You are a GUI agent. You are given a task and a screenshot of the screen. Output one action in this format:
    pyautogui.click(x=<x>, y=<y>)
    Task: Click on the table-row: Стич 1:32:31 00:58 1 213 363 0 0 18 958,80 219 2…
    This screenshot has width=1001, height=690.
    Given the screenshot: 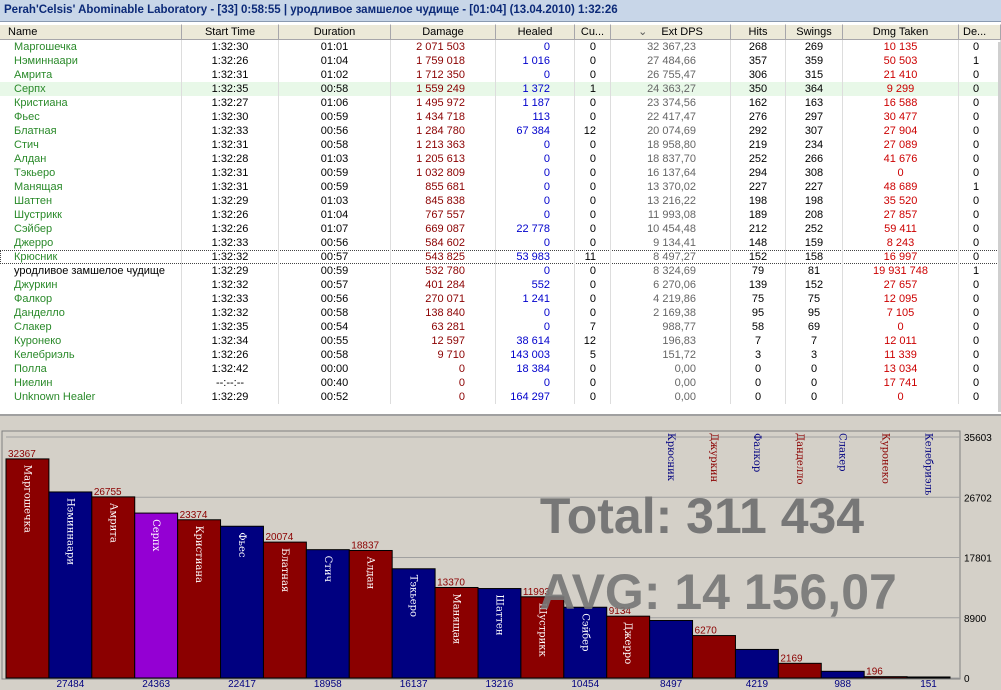 What is the action you would take?
    pyautogui.click(x=500, y=145)
    